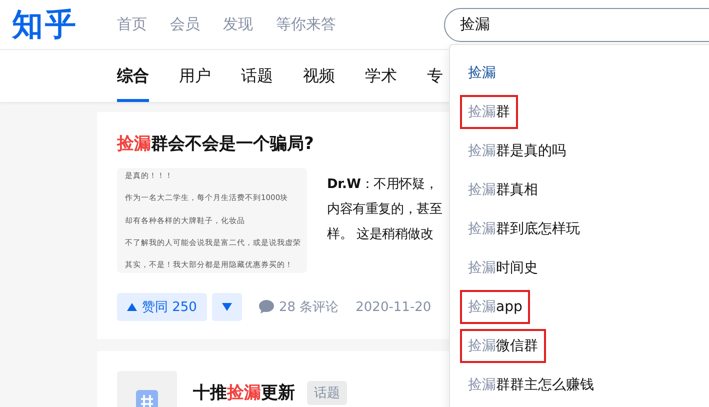  What do you see at coordinates (319, 76) in the screenshot?
I see `tab: 视频` at bounding box center [319, 76].